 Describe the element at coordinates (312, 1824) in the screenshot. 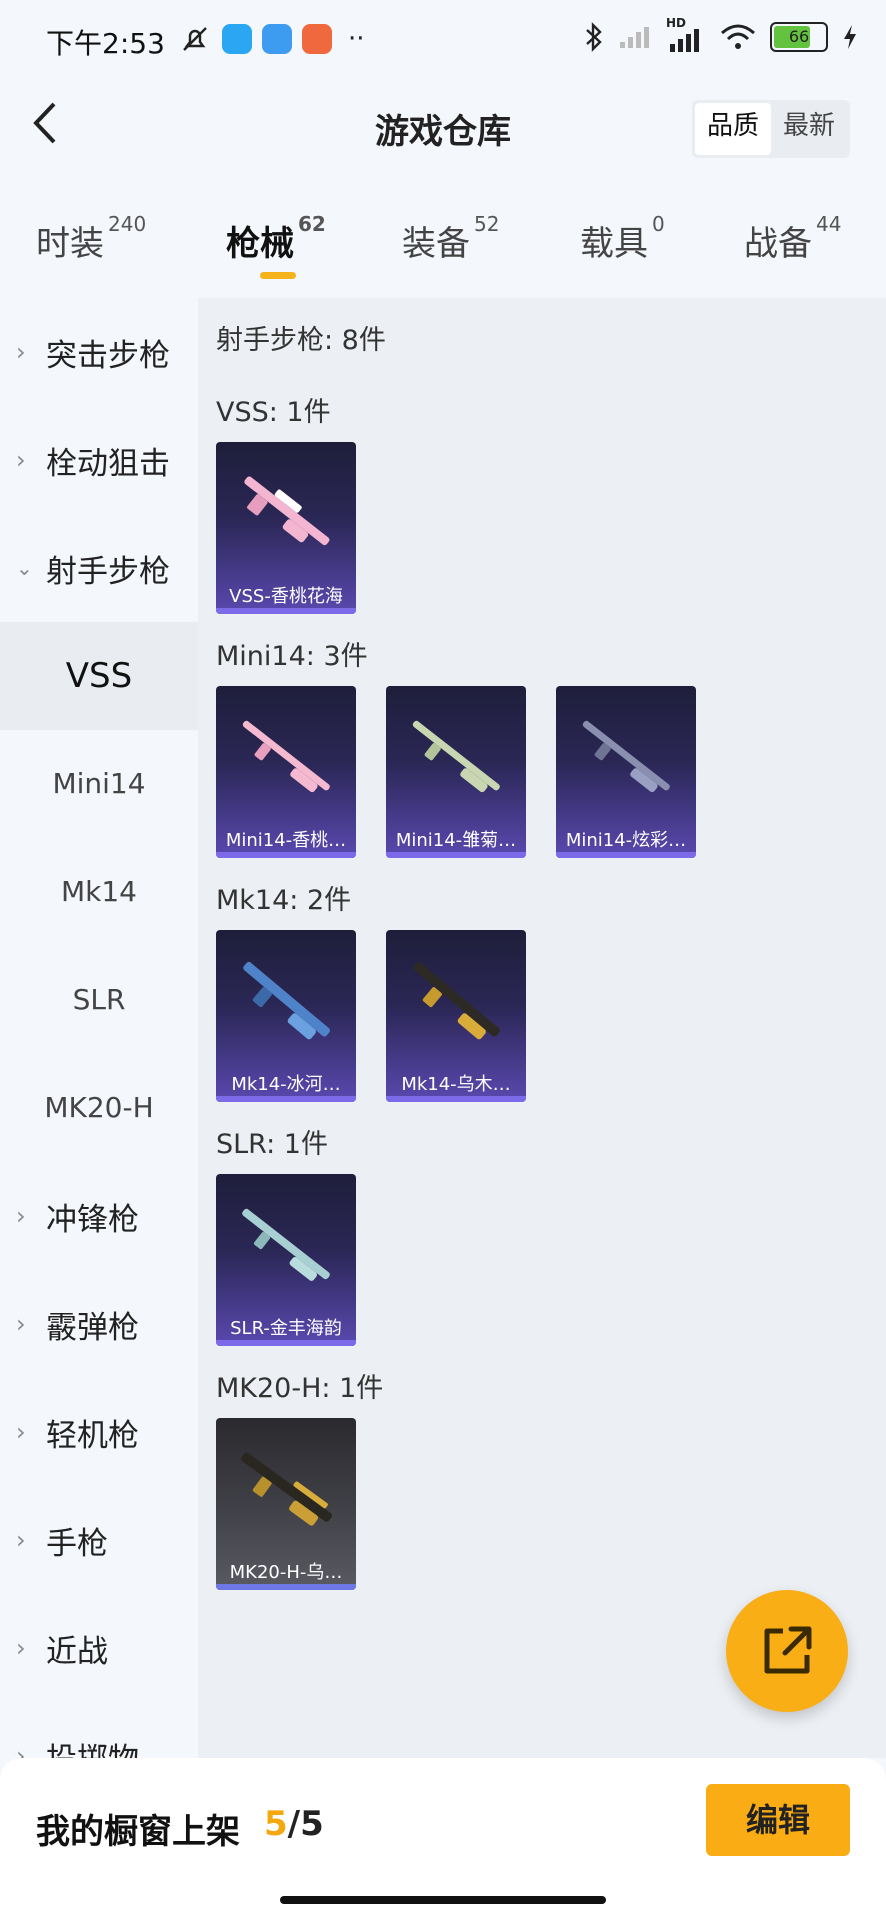

I see `showcase-count-total: 5` at that location.